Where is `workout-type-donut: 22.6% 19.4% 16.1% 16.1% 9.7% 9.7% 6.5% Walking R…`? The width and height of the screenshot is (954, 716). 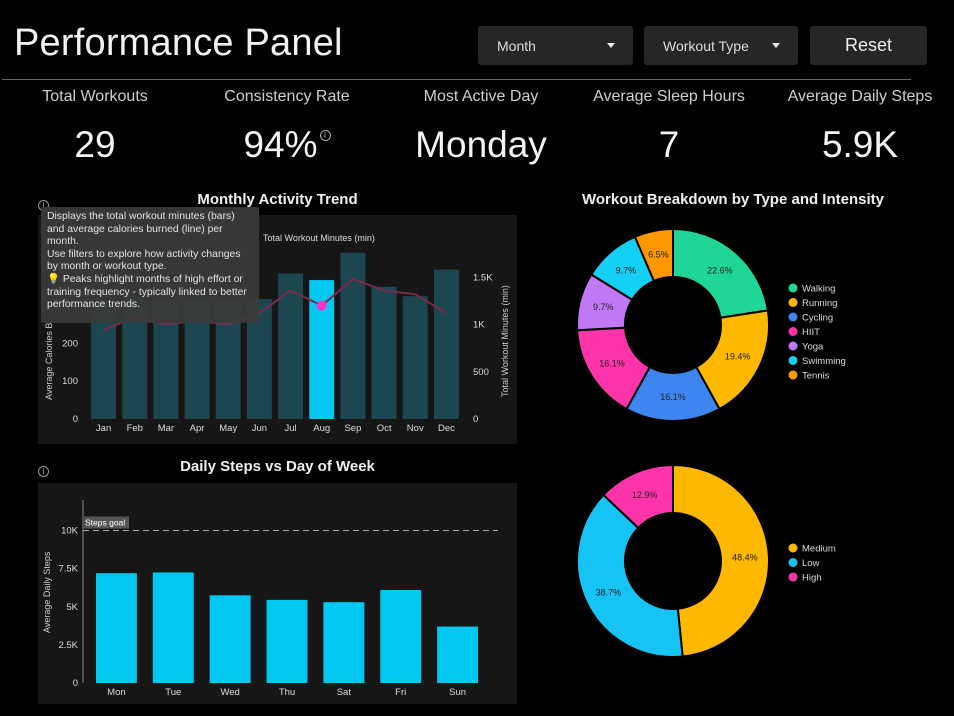
workout-type-donut: 22.6% 19.4% 16.1% 16.1% 9.7% 9.7% 6.5% Walking R… is located at coordinates (750, 330).